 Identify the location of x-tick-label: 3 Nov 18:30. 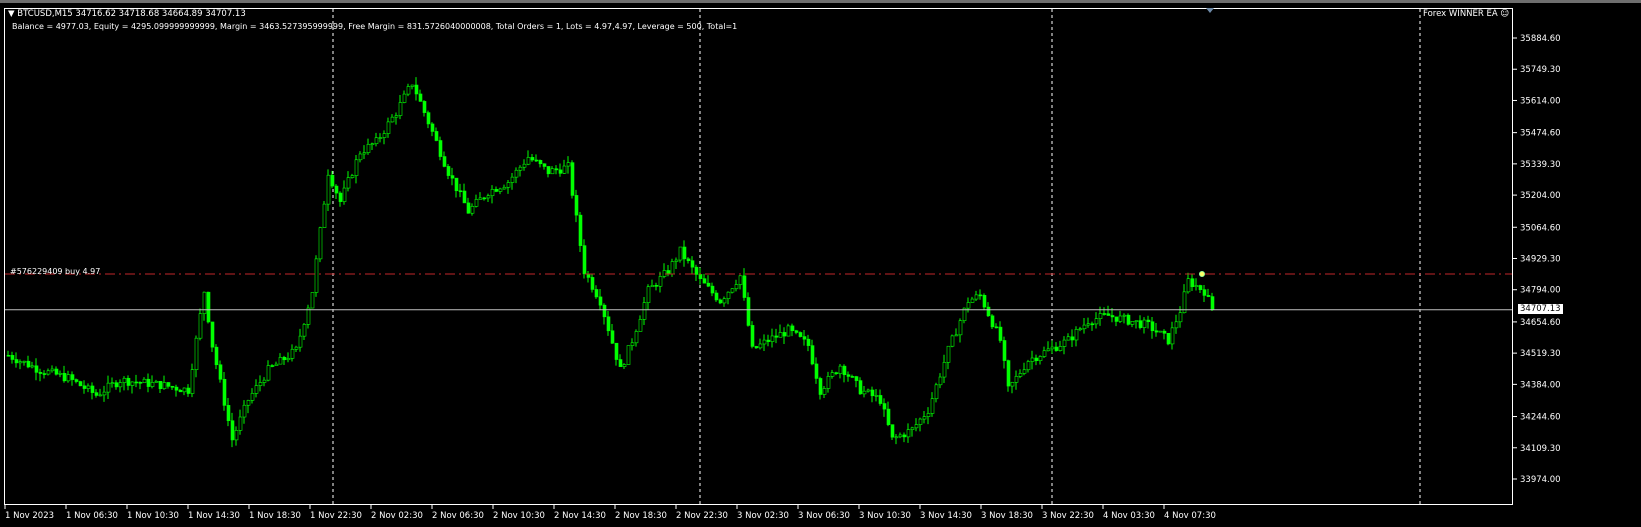
(1007, 516).